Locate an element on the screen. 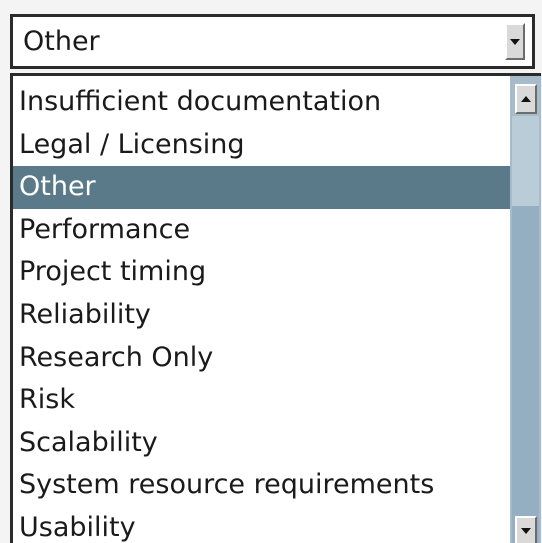 Image resolution: width=542 pixels, height=543 pixels. list-item-insufficient-documentation: Insufficient documentation is located at coordinates (261, 102).